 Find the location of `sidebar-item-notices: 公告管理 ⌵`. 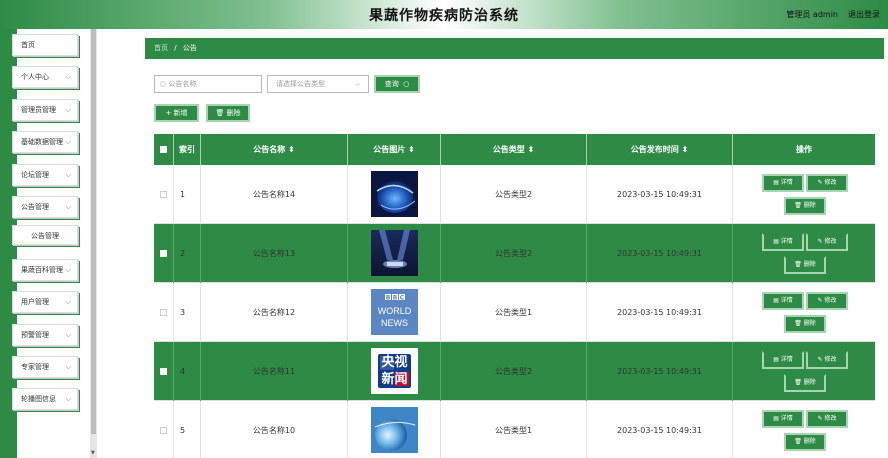

sidebar-item-notices: 公告管理 ⌵ is located at coordinates (45, 207).